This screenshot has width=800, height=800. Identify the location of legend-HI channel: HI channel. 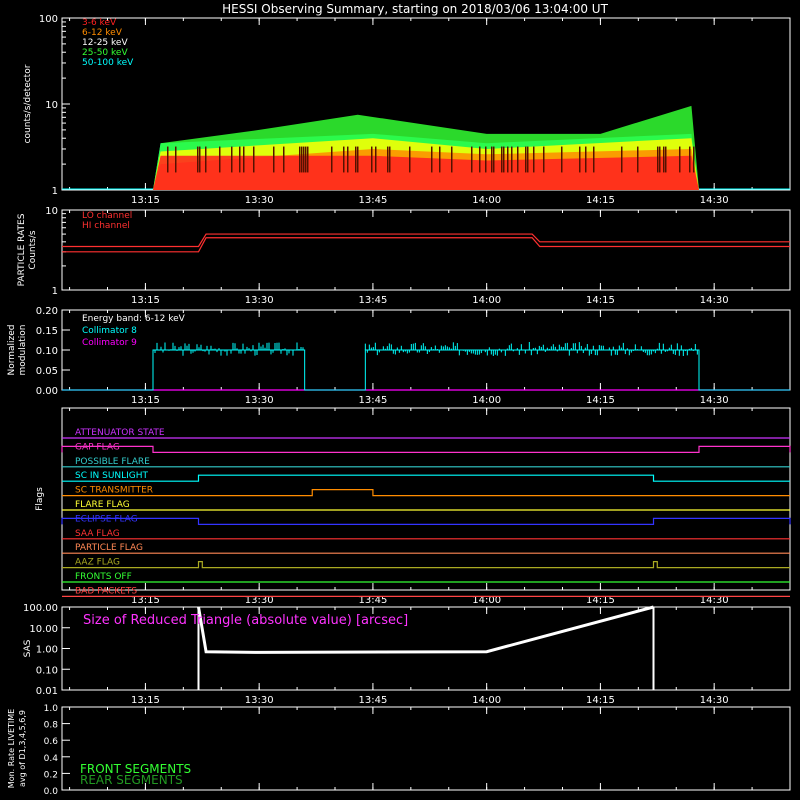
(106, 226).